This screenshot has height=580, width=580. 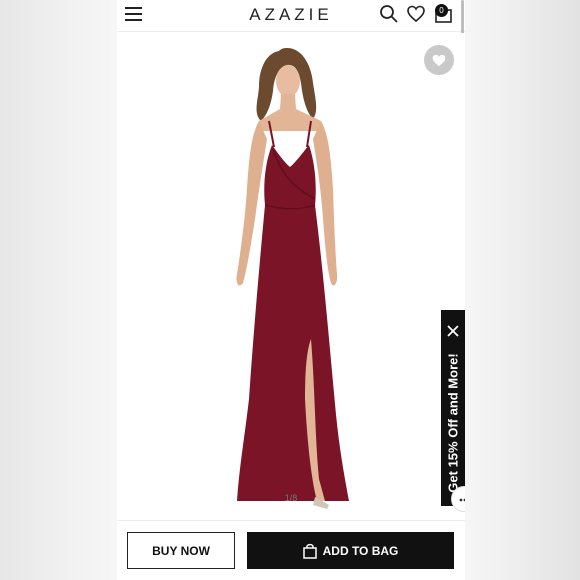 I want to click on promo-tab: Get 15% Off and More!, so click(x=453, y=408).